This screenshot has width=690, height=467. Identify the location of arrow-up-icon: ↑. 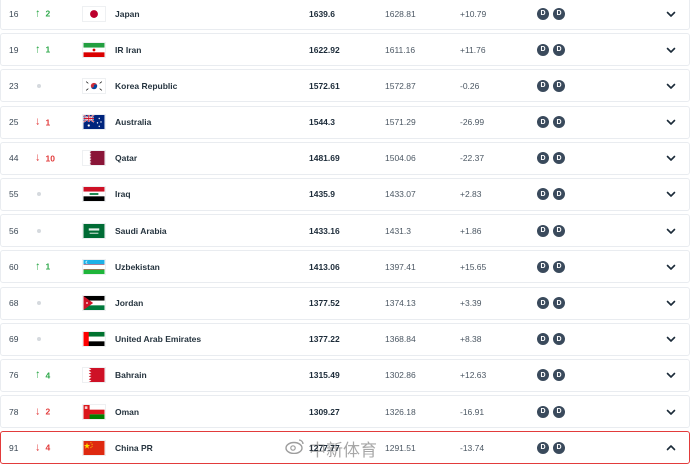
(38, 49).